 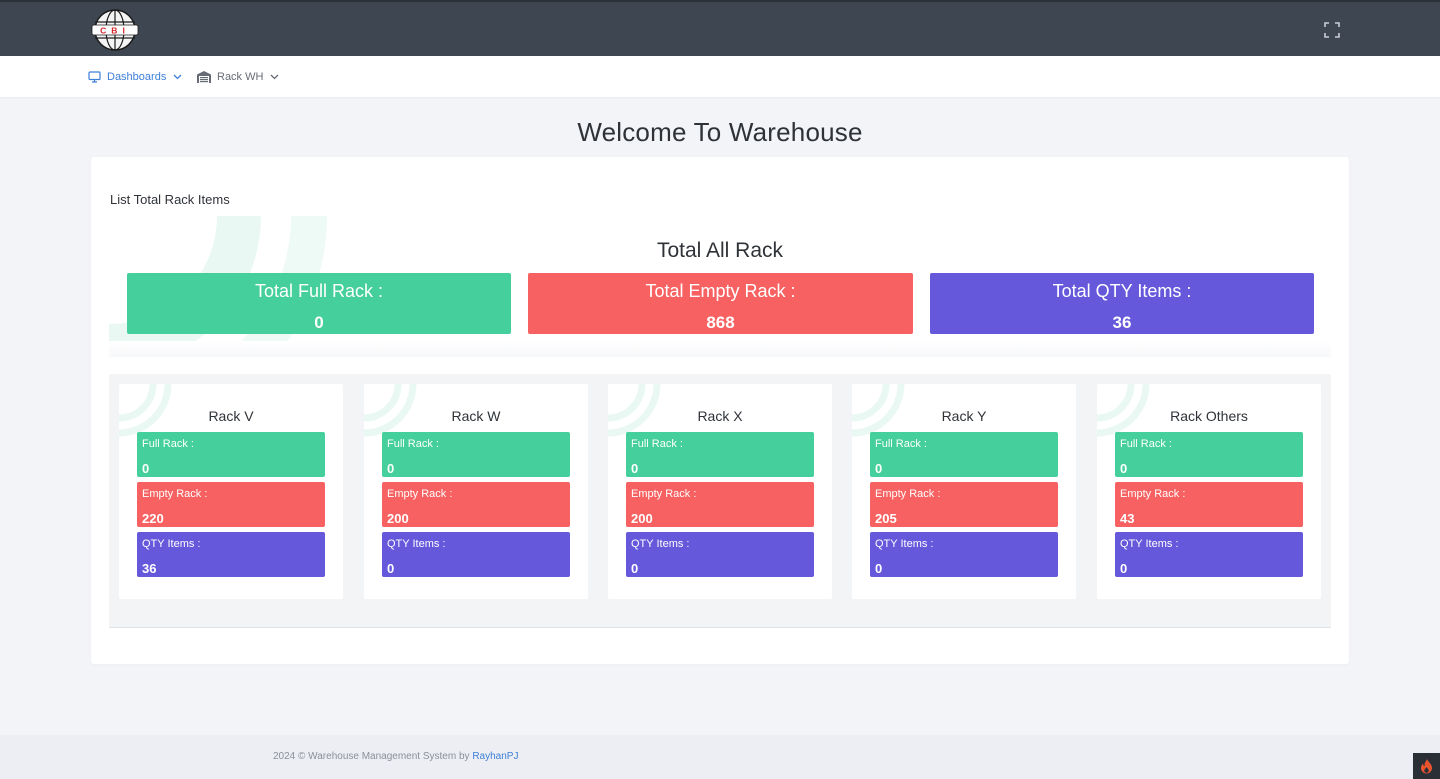 What do you see at coordinates (720, 322) in the screenshot?
I see `total-empty-rack-value: 868` at bounding box center [720, 322].